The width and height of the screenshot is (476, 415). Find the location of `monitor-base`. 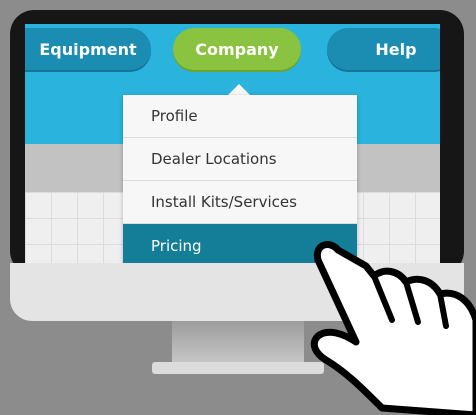

monitor-base is located at coordinates (238, 368).